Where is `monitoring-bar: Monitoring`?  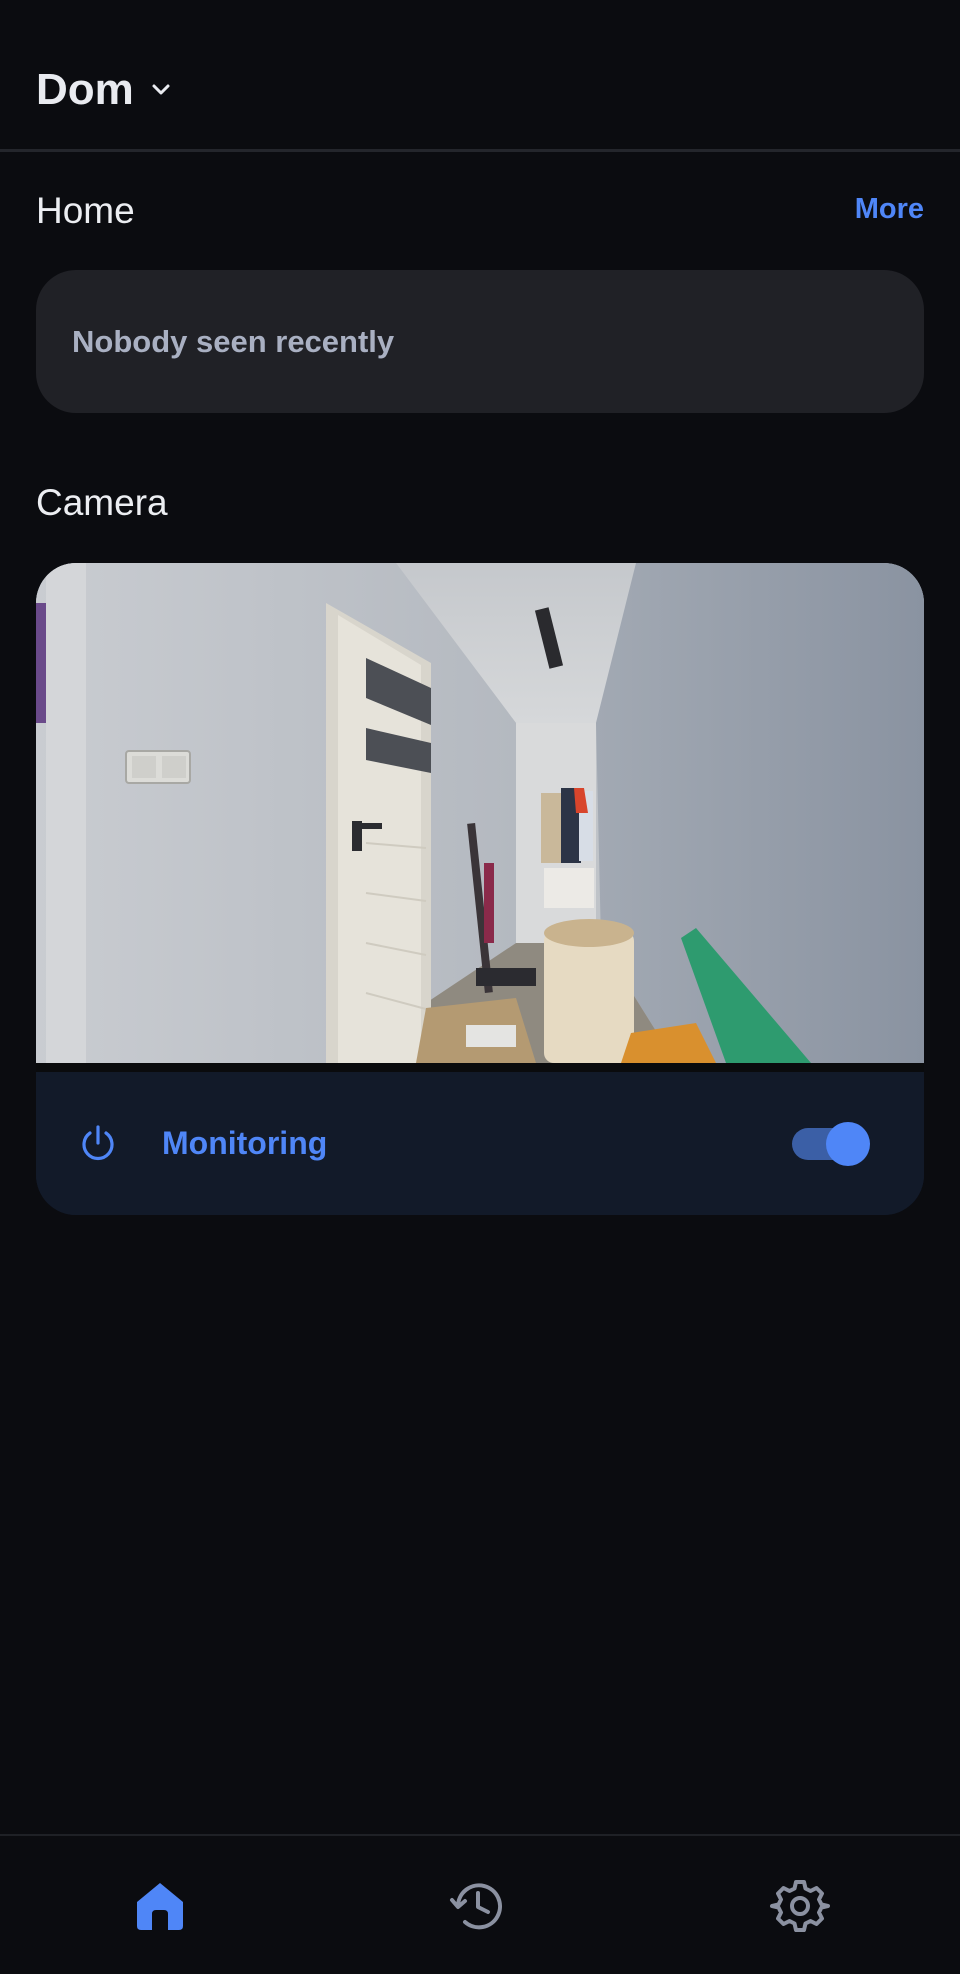
monitoring-bar: Monitoring is located at coordinates (480, 1143).